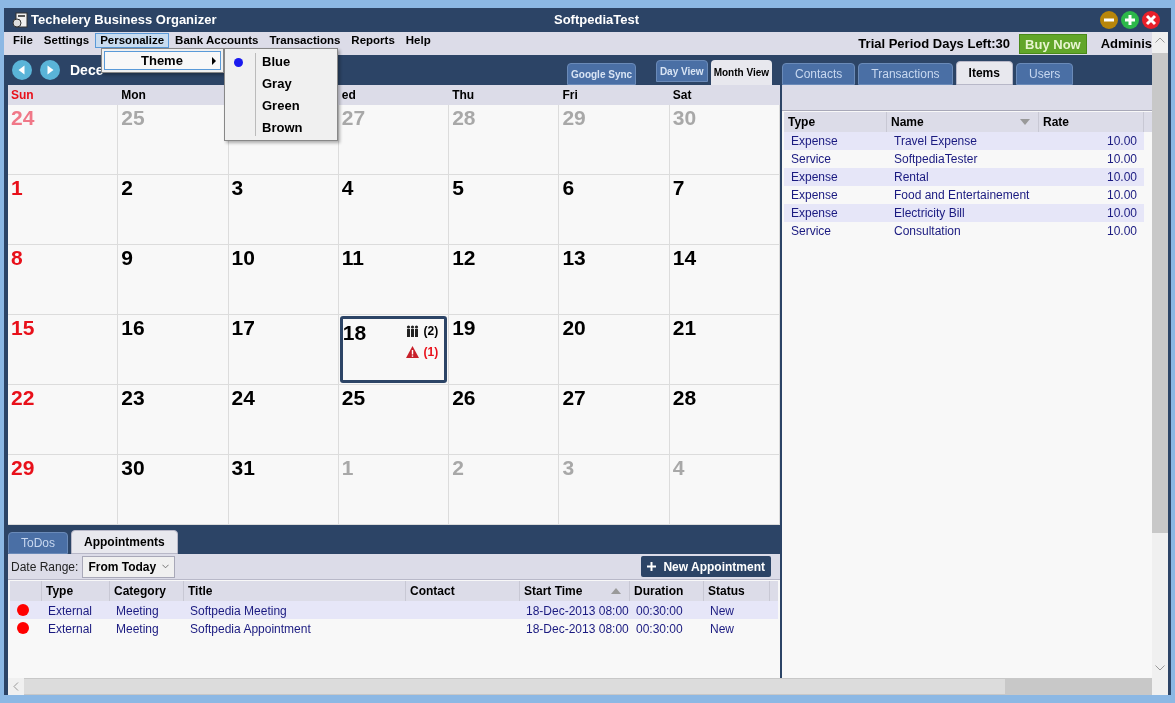 The width and height of the screenshot is (1175, 703). What do you see at coordinates (1109, 20) in the screenshot?
I see `minimize-icon` at bounding box center [1109, 20].